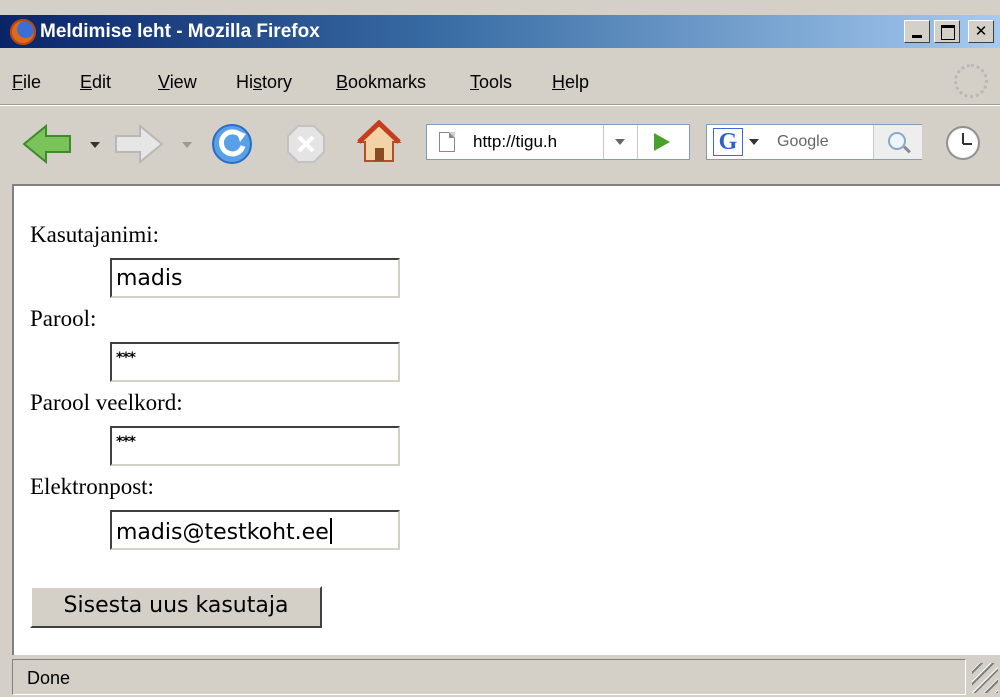 This screenshot has height=697, width=1000. Describe the element at coordinates (232, 144) in the screenshot. I see `reload-icon` at that location.